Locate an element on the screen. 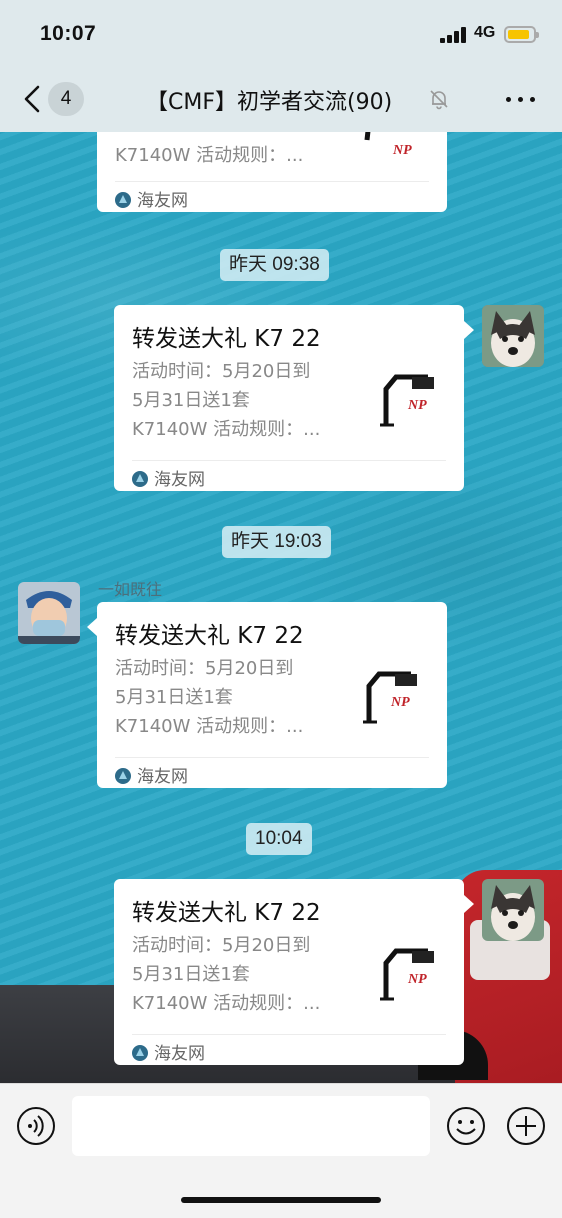  unread-badge: 4 is located at coordinates (66, 99).